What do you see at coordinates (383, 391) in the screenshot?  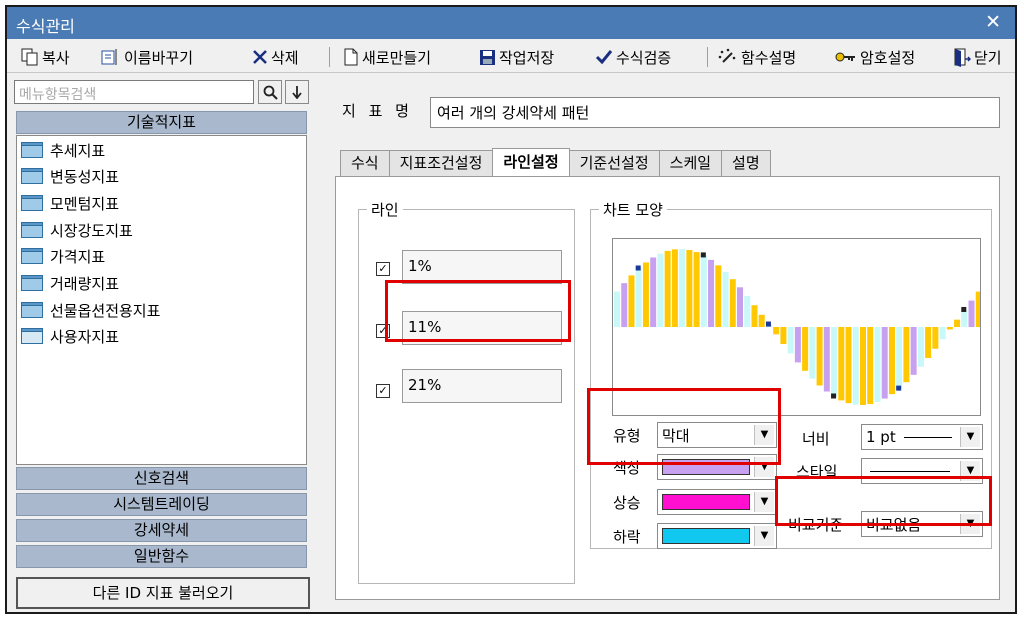 I see `line-3-checkbox: ✓` at bounding box center [383, 391].